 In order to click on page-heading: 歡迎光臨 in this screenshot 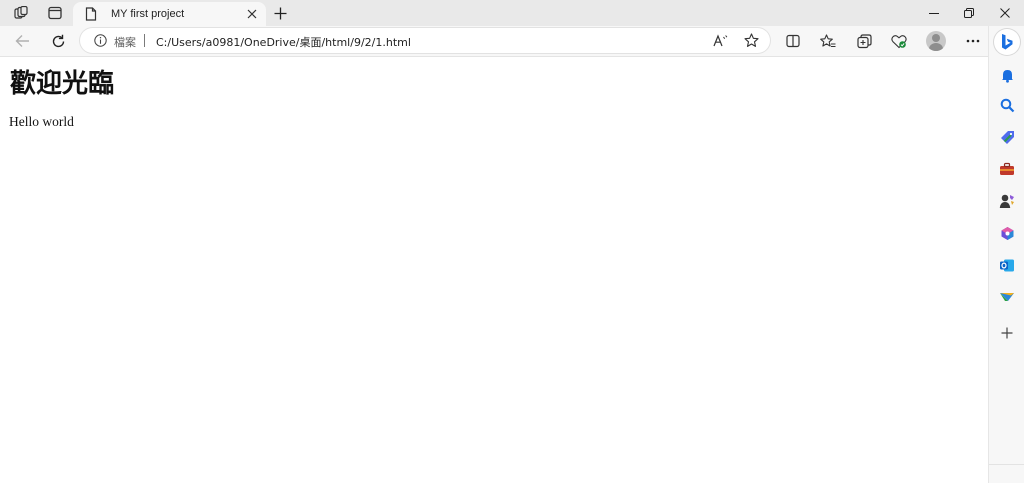, I will do `click(62, 84)`.